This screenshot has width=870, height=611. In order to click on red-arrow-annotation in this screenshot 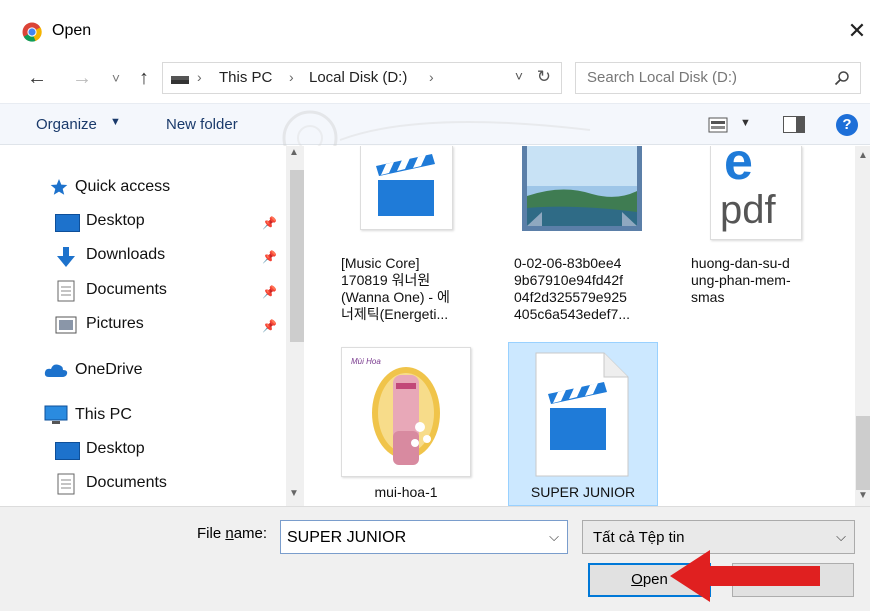, I will do `click(745, 576)`.